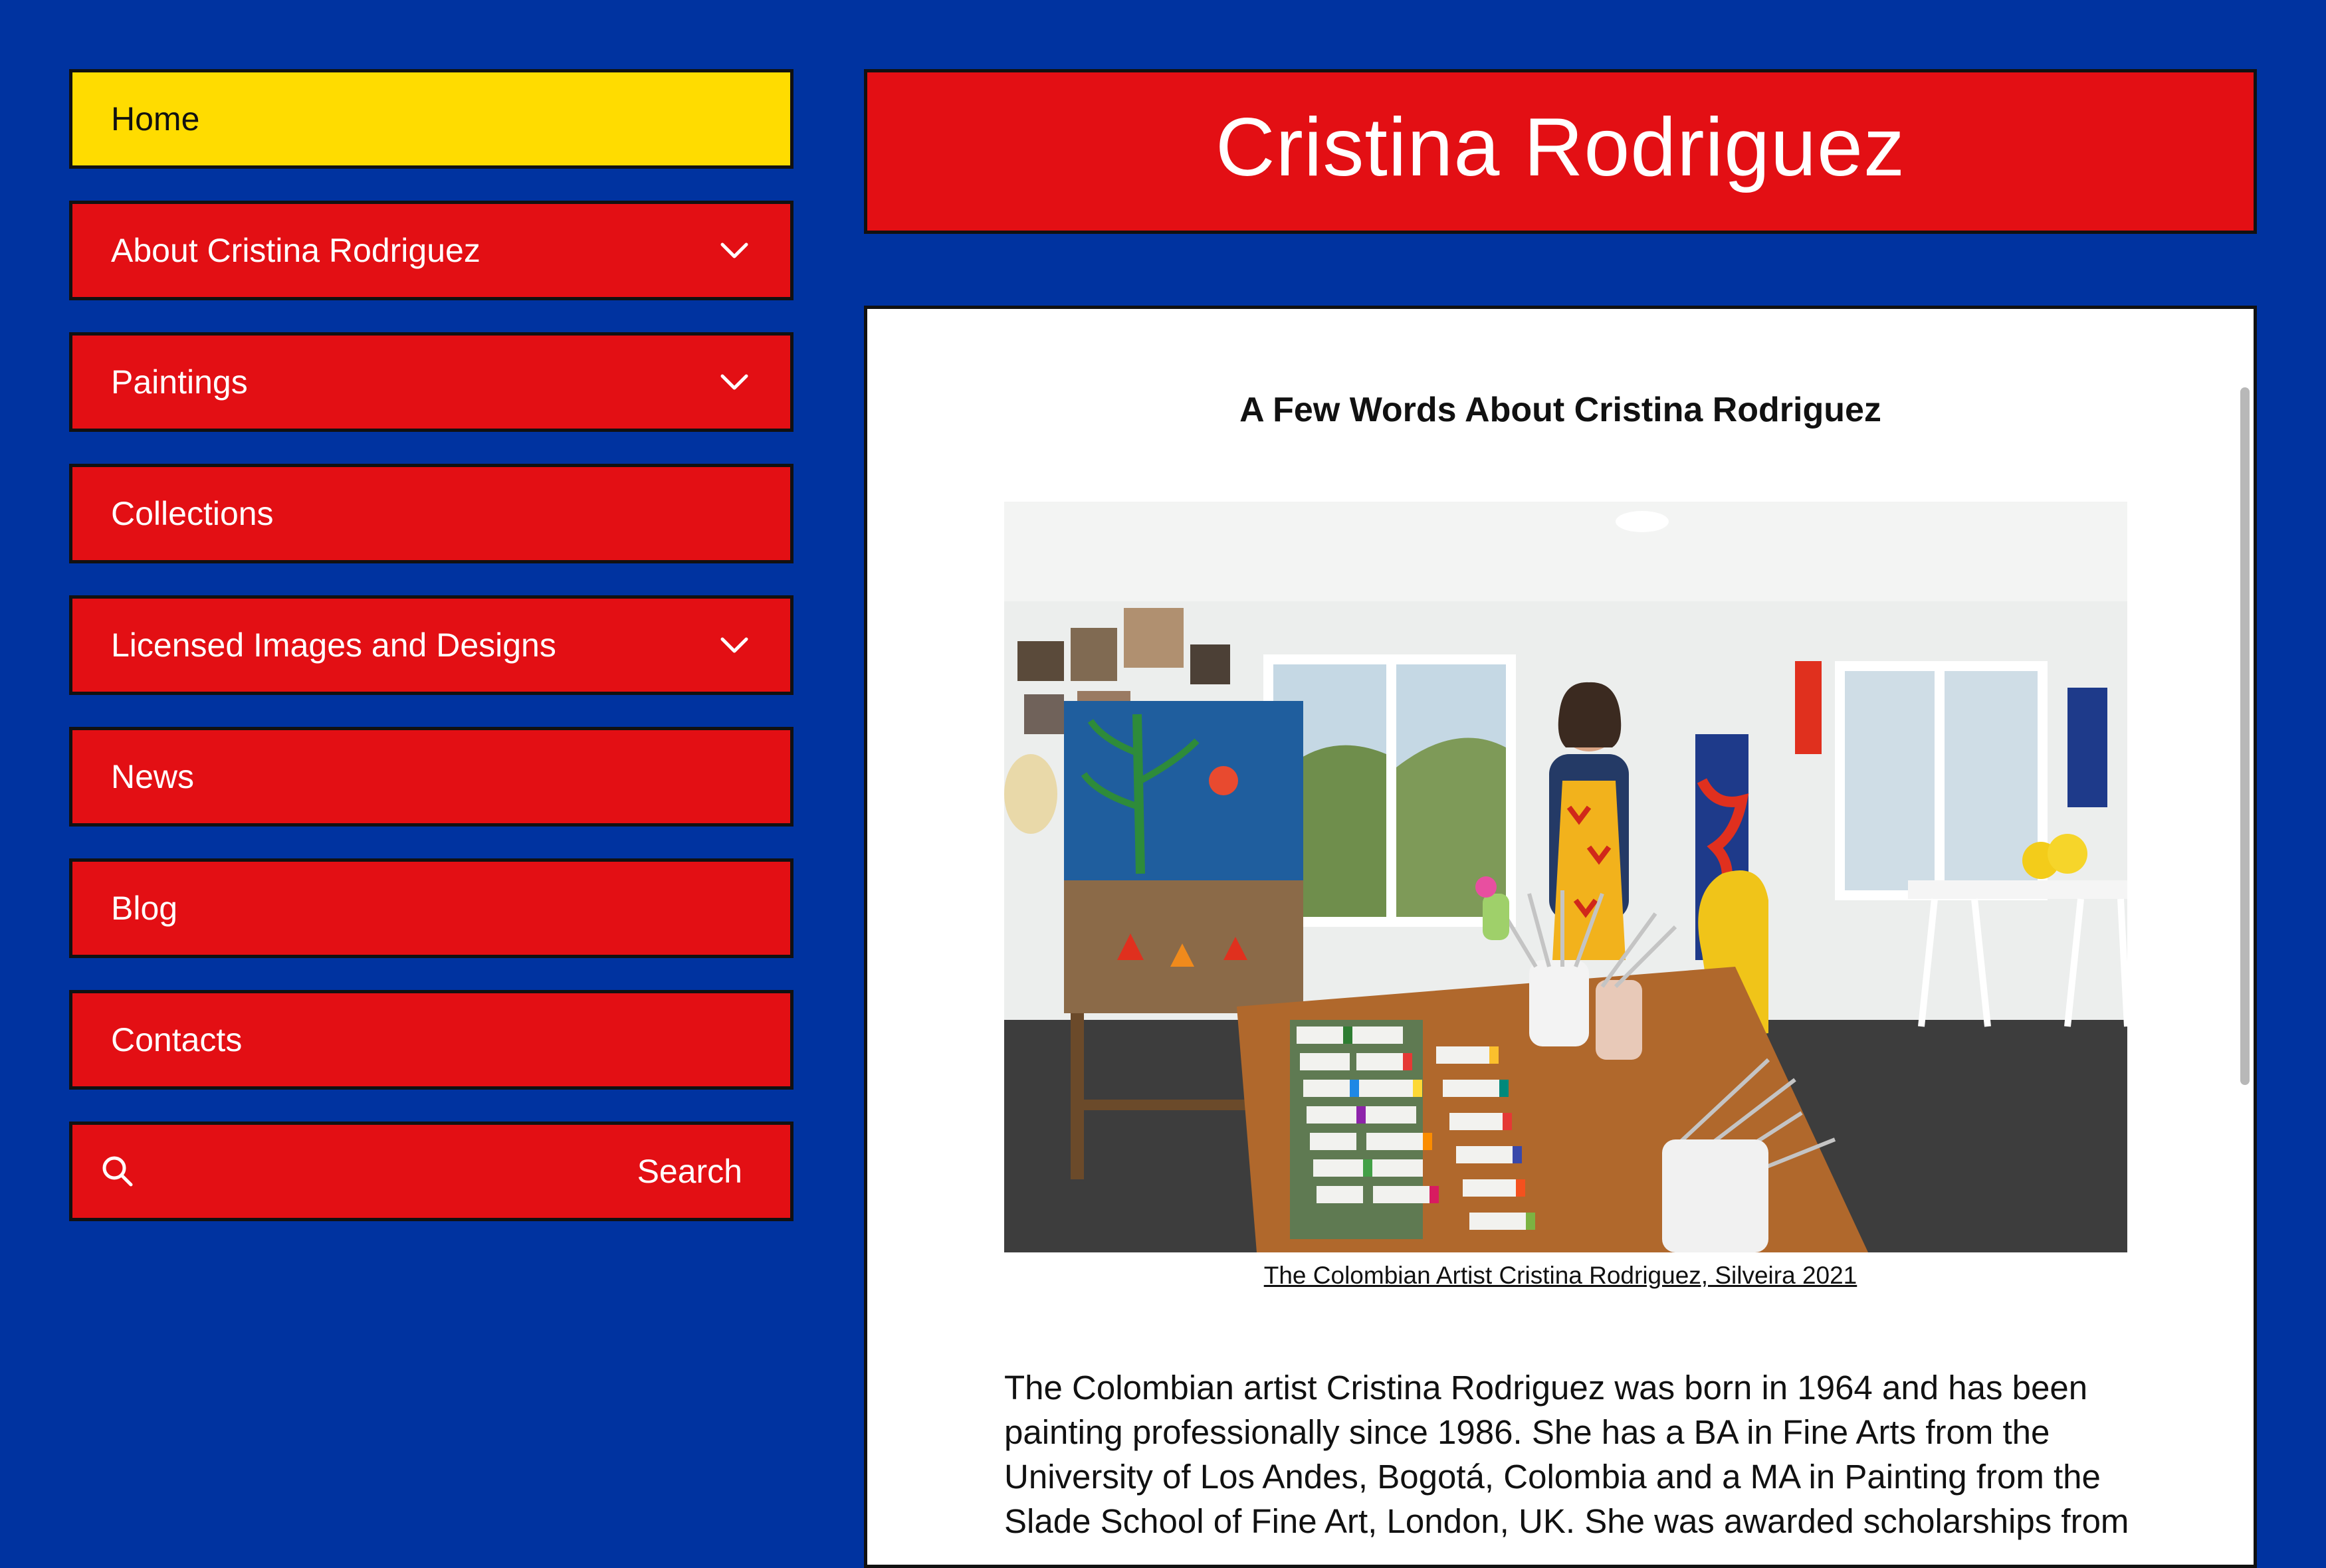 The image size is (2326, 1568). I want to click on site-title: Cristina Rodriguez, so click(1560, 147).